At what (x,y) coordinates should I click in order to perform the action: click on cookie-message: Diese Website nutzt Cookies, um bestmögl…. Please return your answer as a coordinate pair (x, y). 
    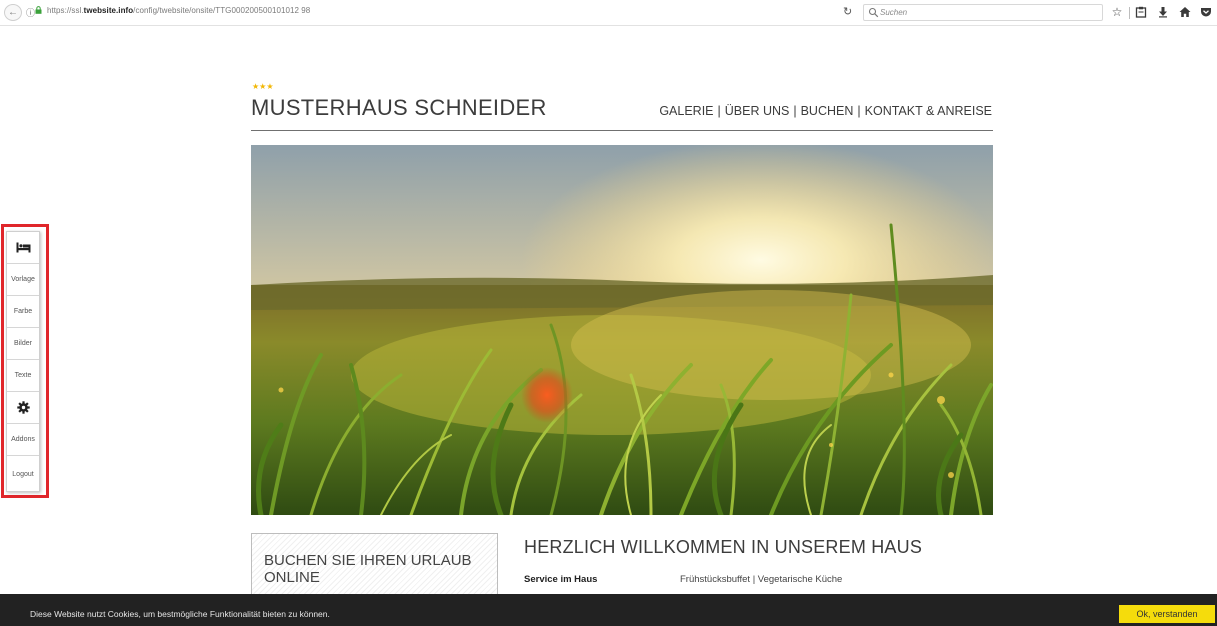
    Looking at the image, I should click on (180, 614).